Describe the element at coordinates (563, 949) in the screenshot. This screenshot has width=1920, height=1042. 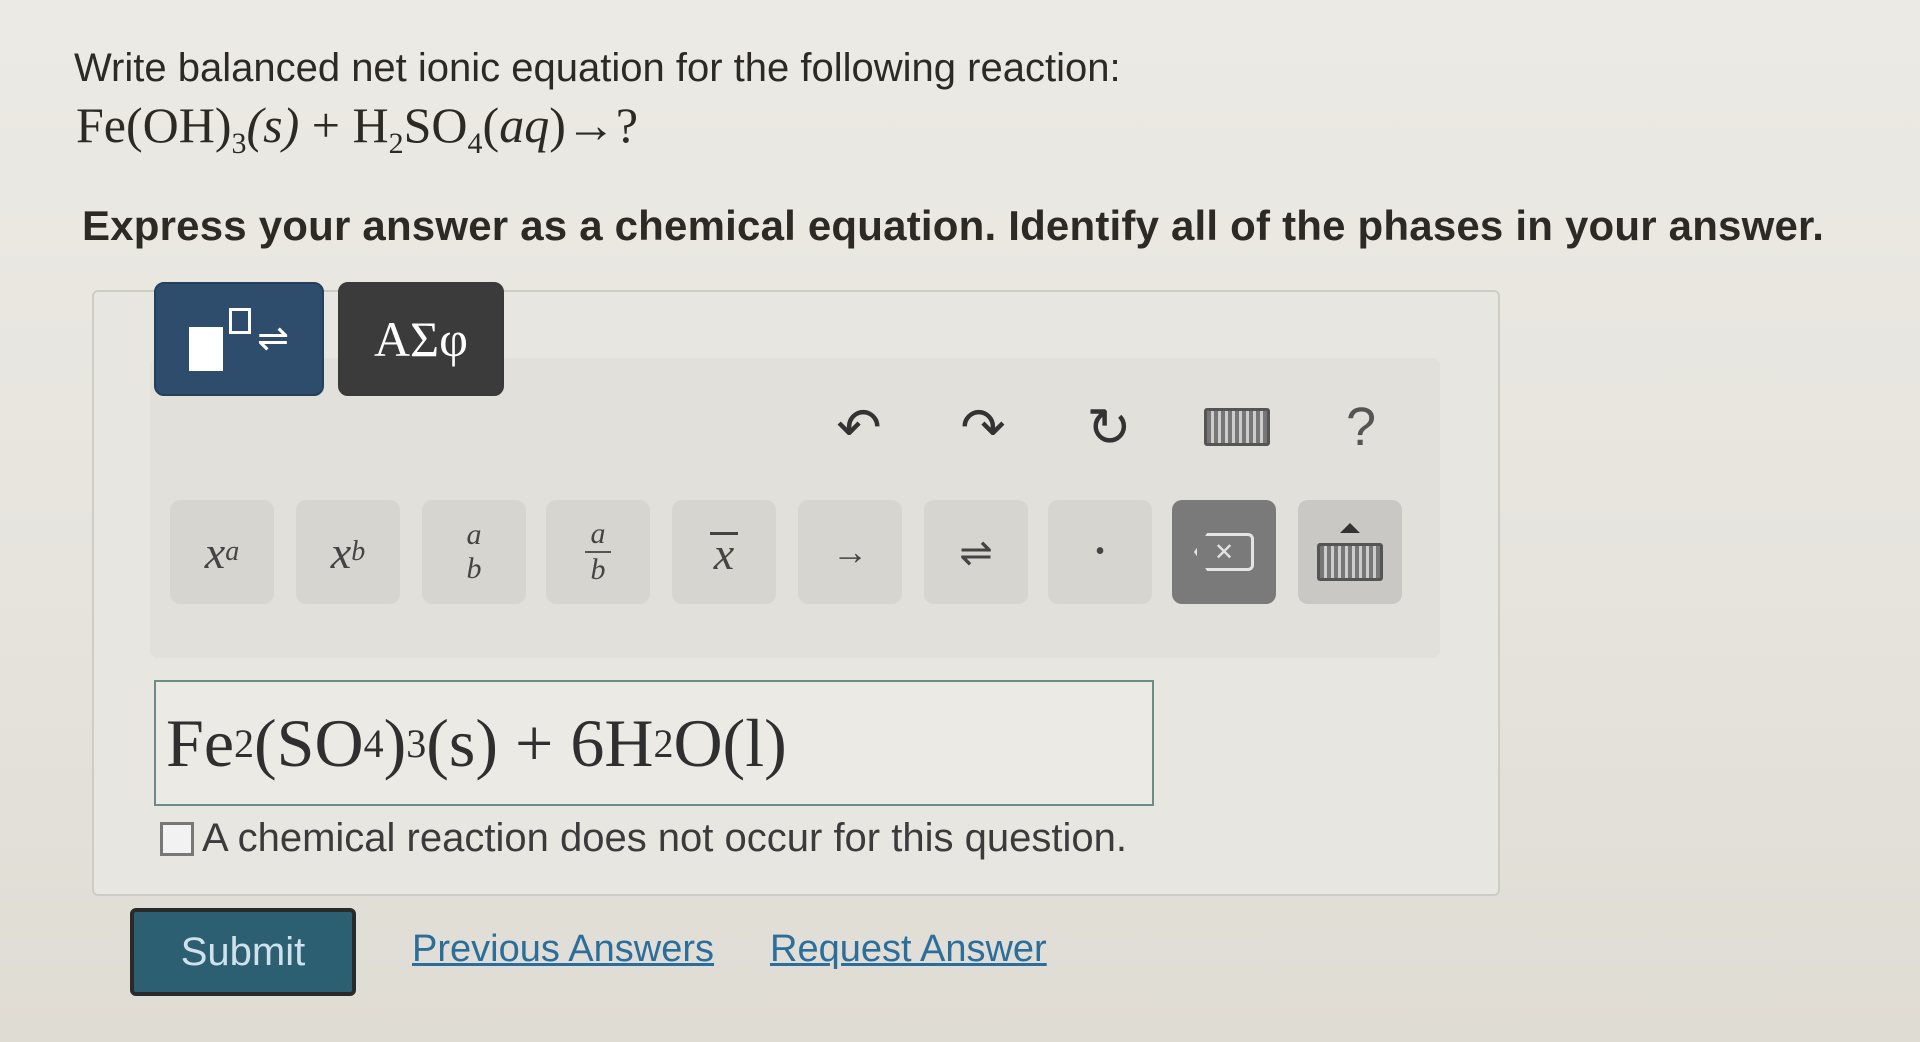
I see `previous-answers-link: Previous Answers` at that location.